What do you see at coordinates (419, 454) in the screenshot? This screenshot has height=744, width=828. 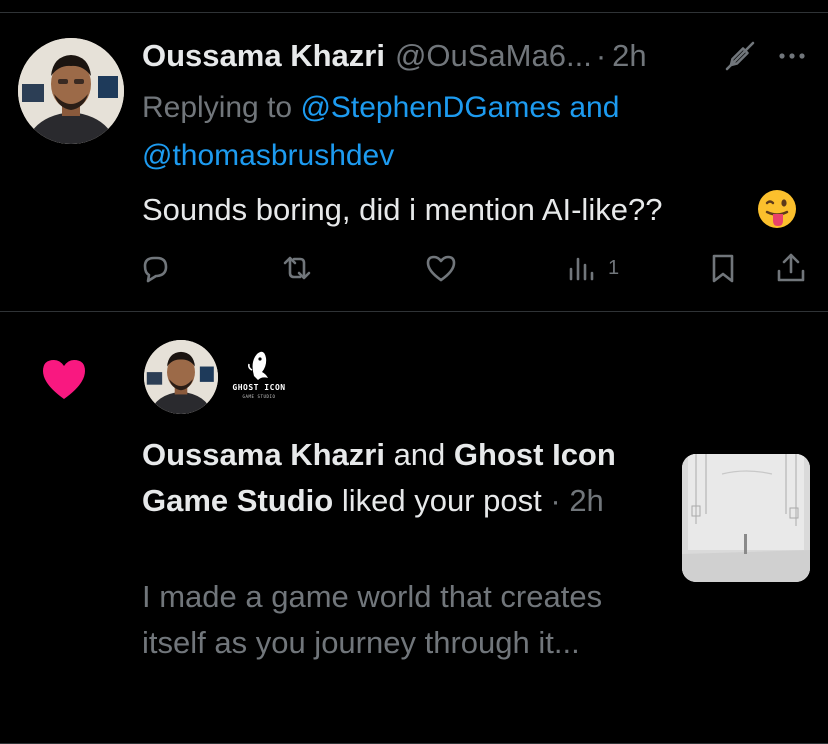 I see `notification-and: and` at bounding box center [419, 454].